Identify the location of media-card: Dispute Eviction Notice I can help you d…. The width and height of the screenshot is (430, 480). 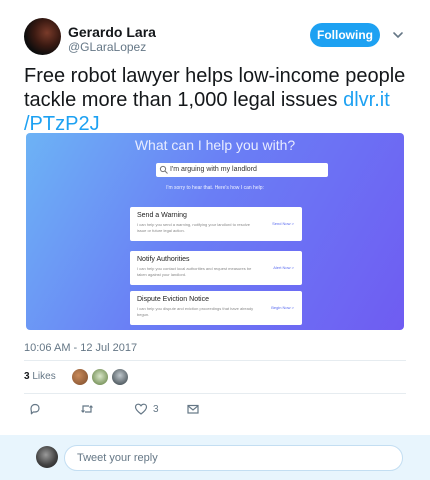
(216, 308).